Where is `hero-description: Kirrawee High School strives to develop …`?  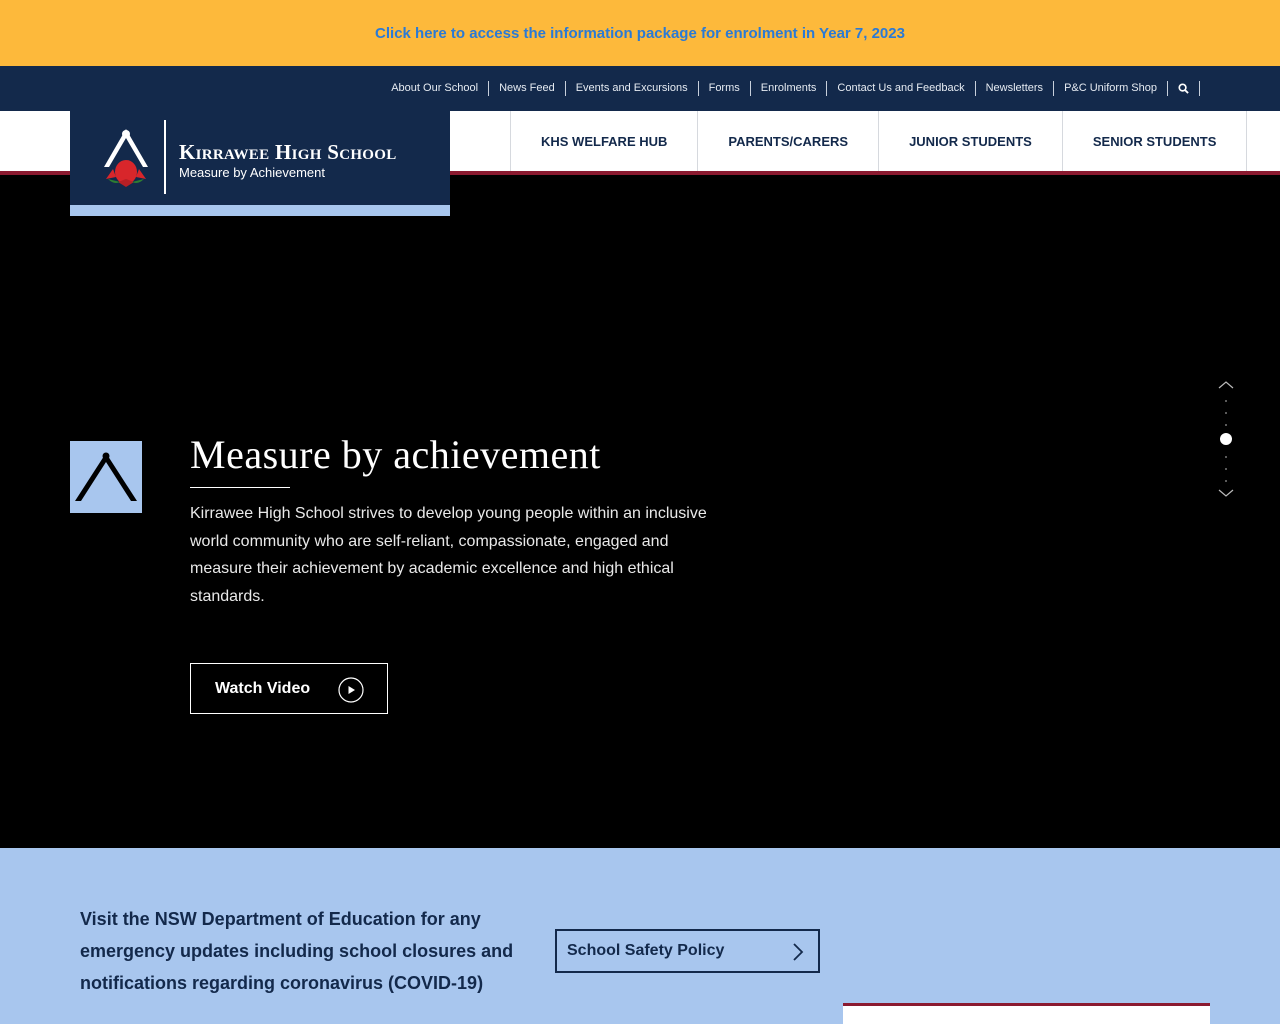
hero-description: Kirrawee High School strives to develop … is located at coordinates (448, 555).